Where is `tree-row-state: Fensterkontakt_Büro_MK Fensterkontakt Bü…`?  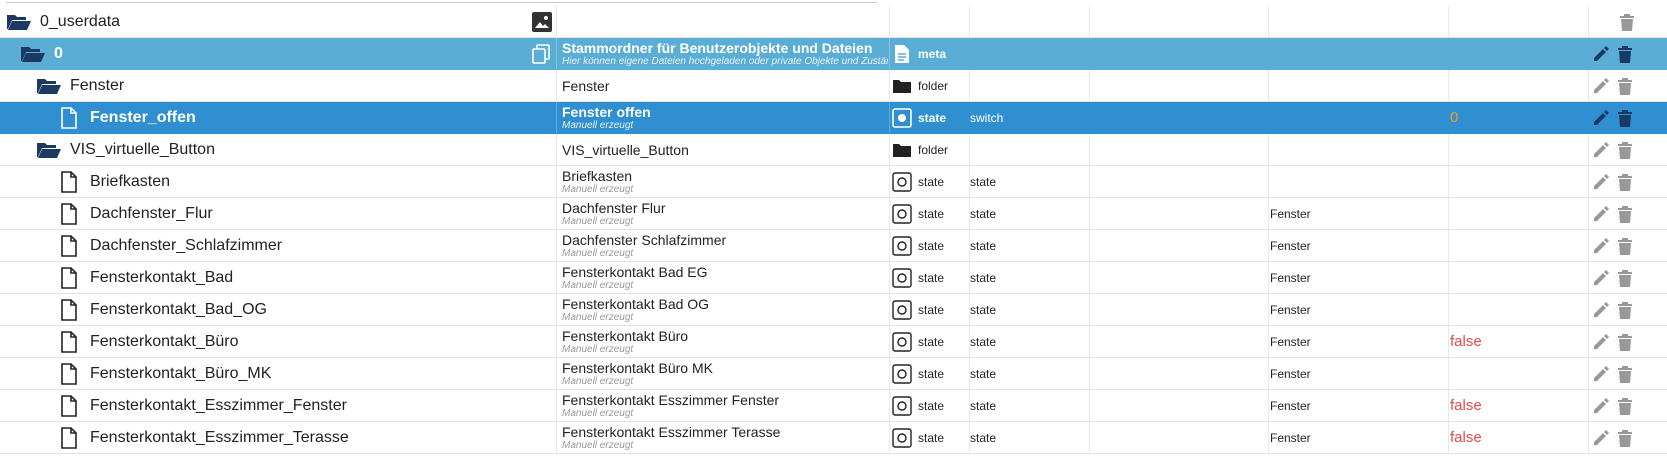
tree-row-state: Fensterkontakt_Büro_MK Fensterkontakt Bü… is located at coordinates (833, 374).